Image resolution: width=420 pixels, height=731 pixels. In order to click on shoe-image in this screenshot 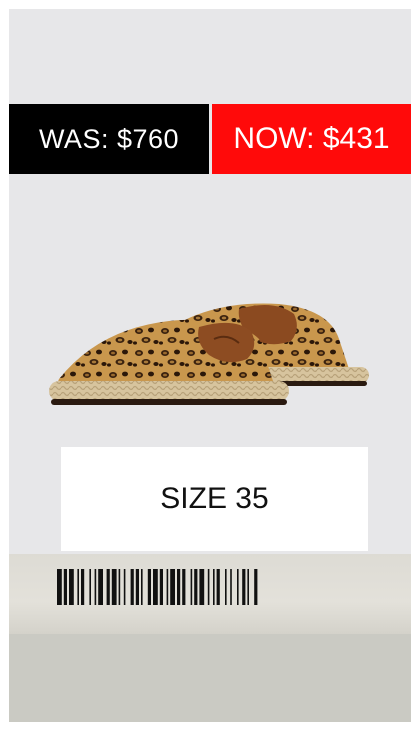, I will do `click(209, 354)`.